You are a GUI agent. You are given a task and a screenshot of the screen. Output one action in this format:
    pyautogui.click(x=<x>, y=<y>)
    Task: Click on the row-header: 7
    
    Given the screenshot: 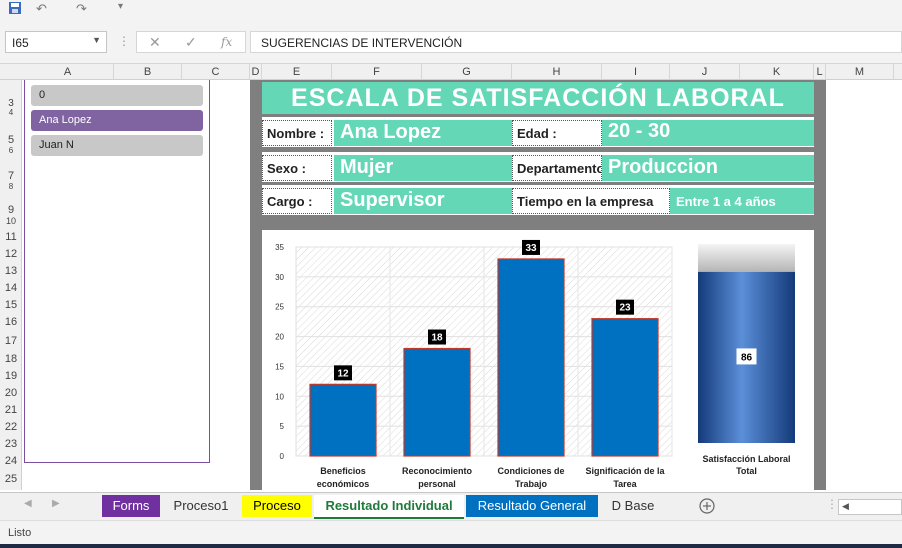 What is the action you would take?
    pyautogui.click(x=11, y=176)
    